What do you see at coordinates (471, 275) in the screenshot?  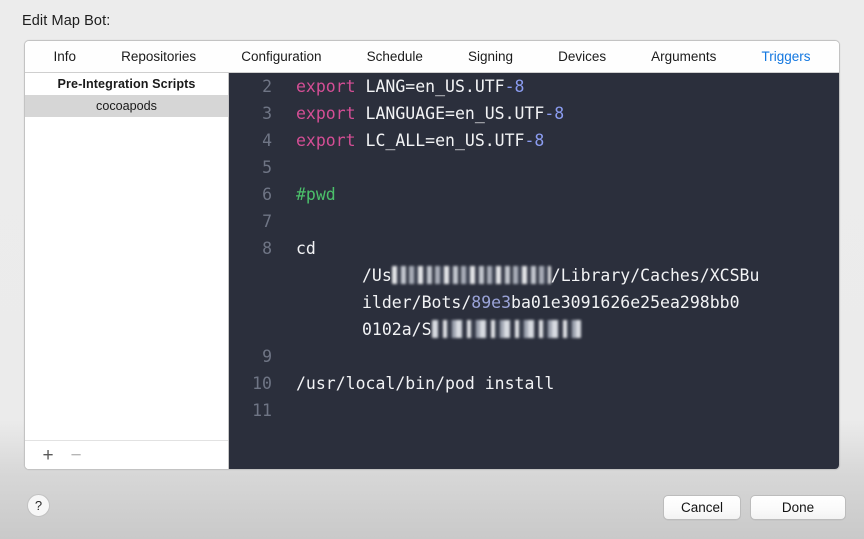 I see `redacted-username: ers/longusername` at bounding box center [471, 275].